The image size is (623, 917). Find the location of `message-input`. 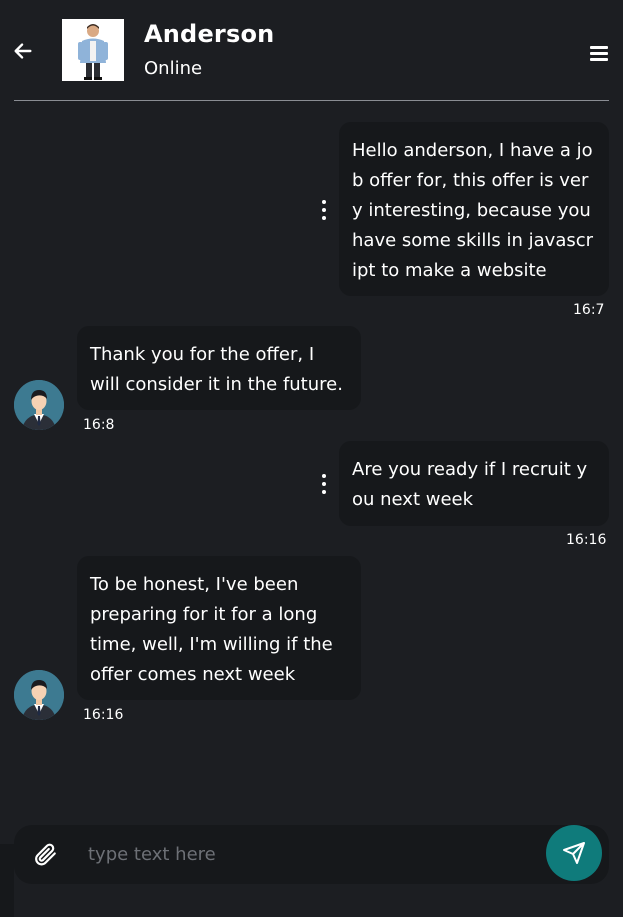

message-input is located at coordinates (308, 854).